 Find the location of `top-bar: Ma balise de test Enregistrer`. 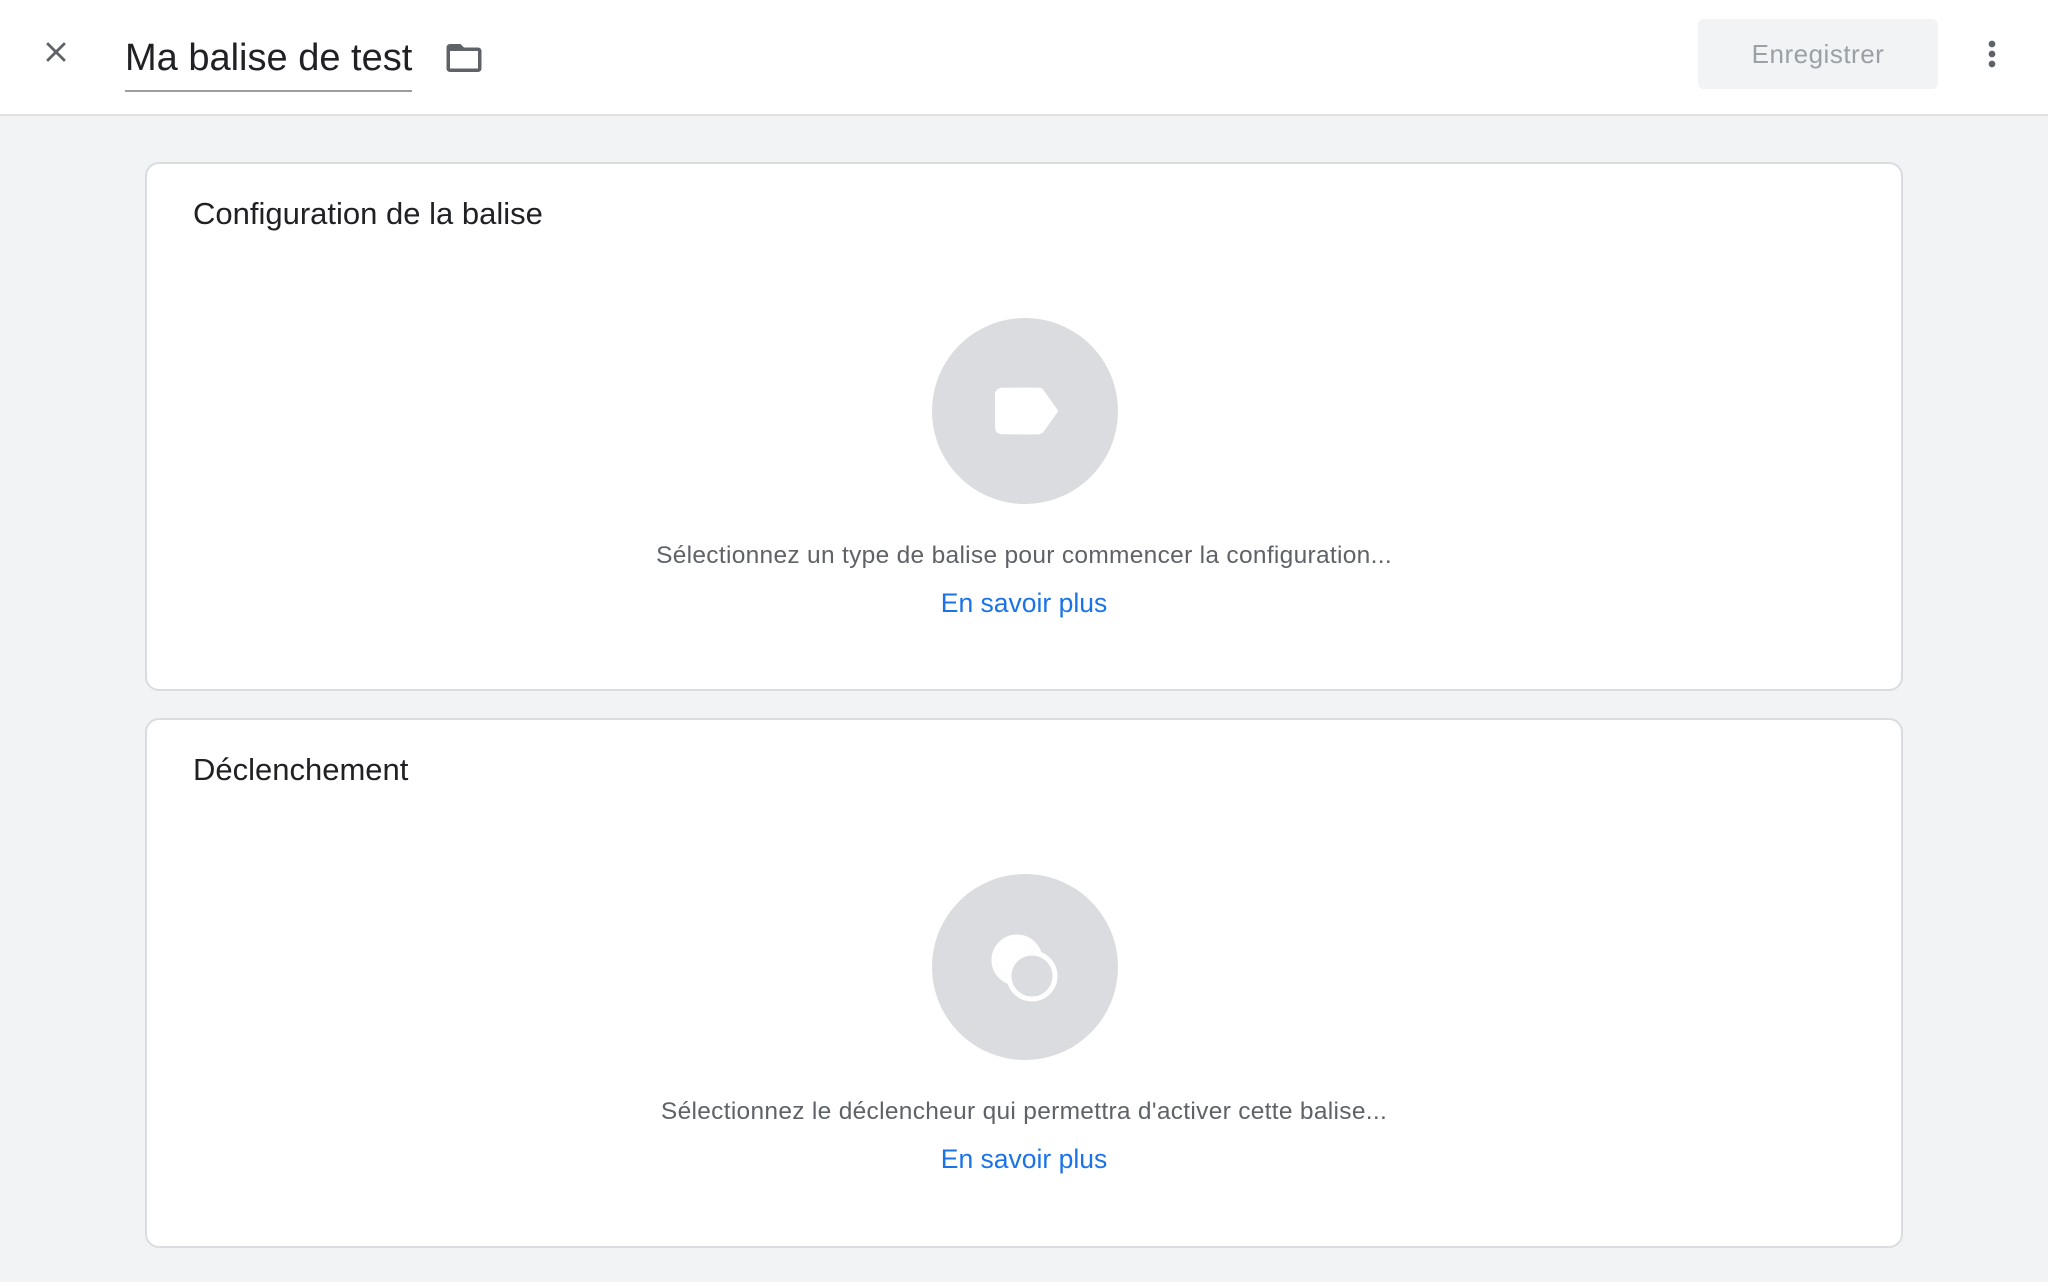

top-bar: Ma balise de test Enregistrer is located at coordinates (1024, 58).